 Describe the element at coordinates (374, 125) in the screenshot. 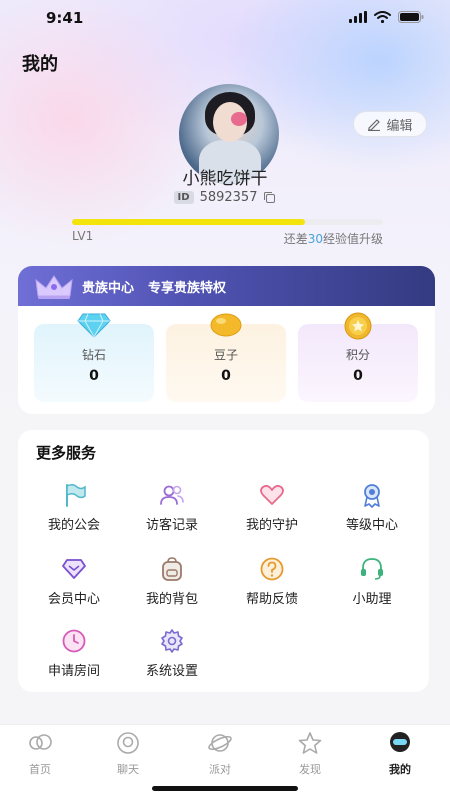

I see `edit-pencil-icon` at that location.